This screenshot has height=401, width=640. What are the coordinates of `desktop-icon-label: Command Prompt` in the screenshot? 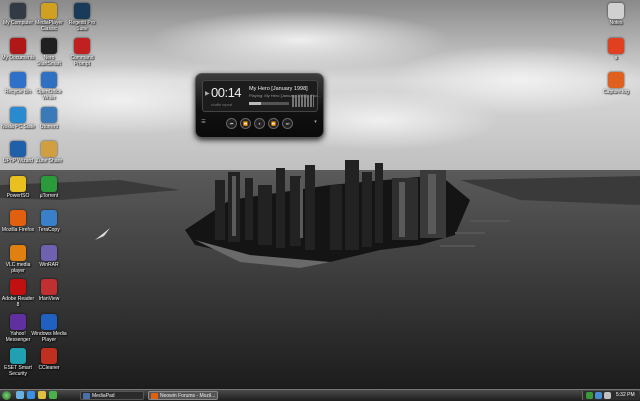 It's located at (82, 60).